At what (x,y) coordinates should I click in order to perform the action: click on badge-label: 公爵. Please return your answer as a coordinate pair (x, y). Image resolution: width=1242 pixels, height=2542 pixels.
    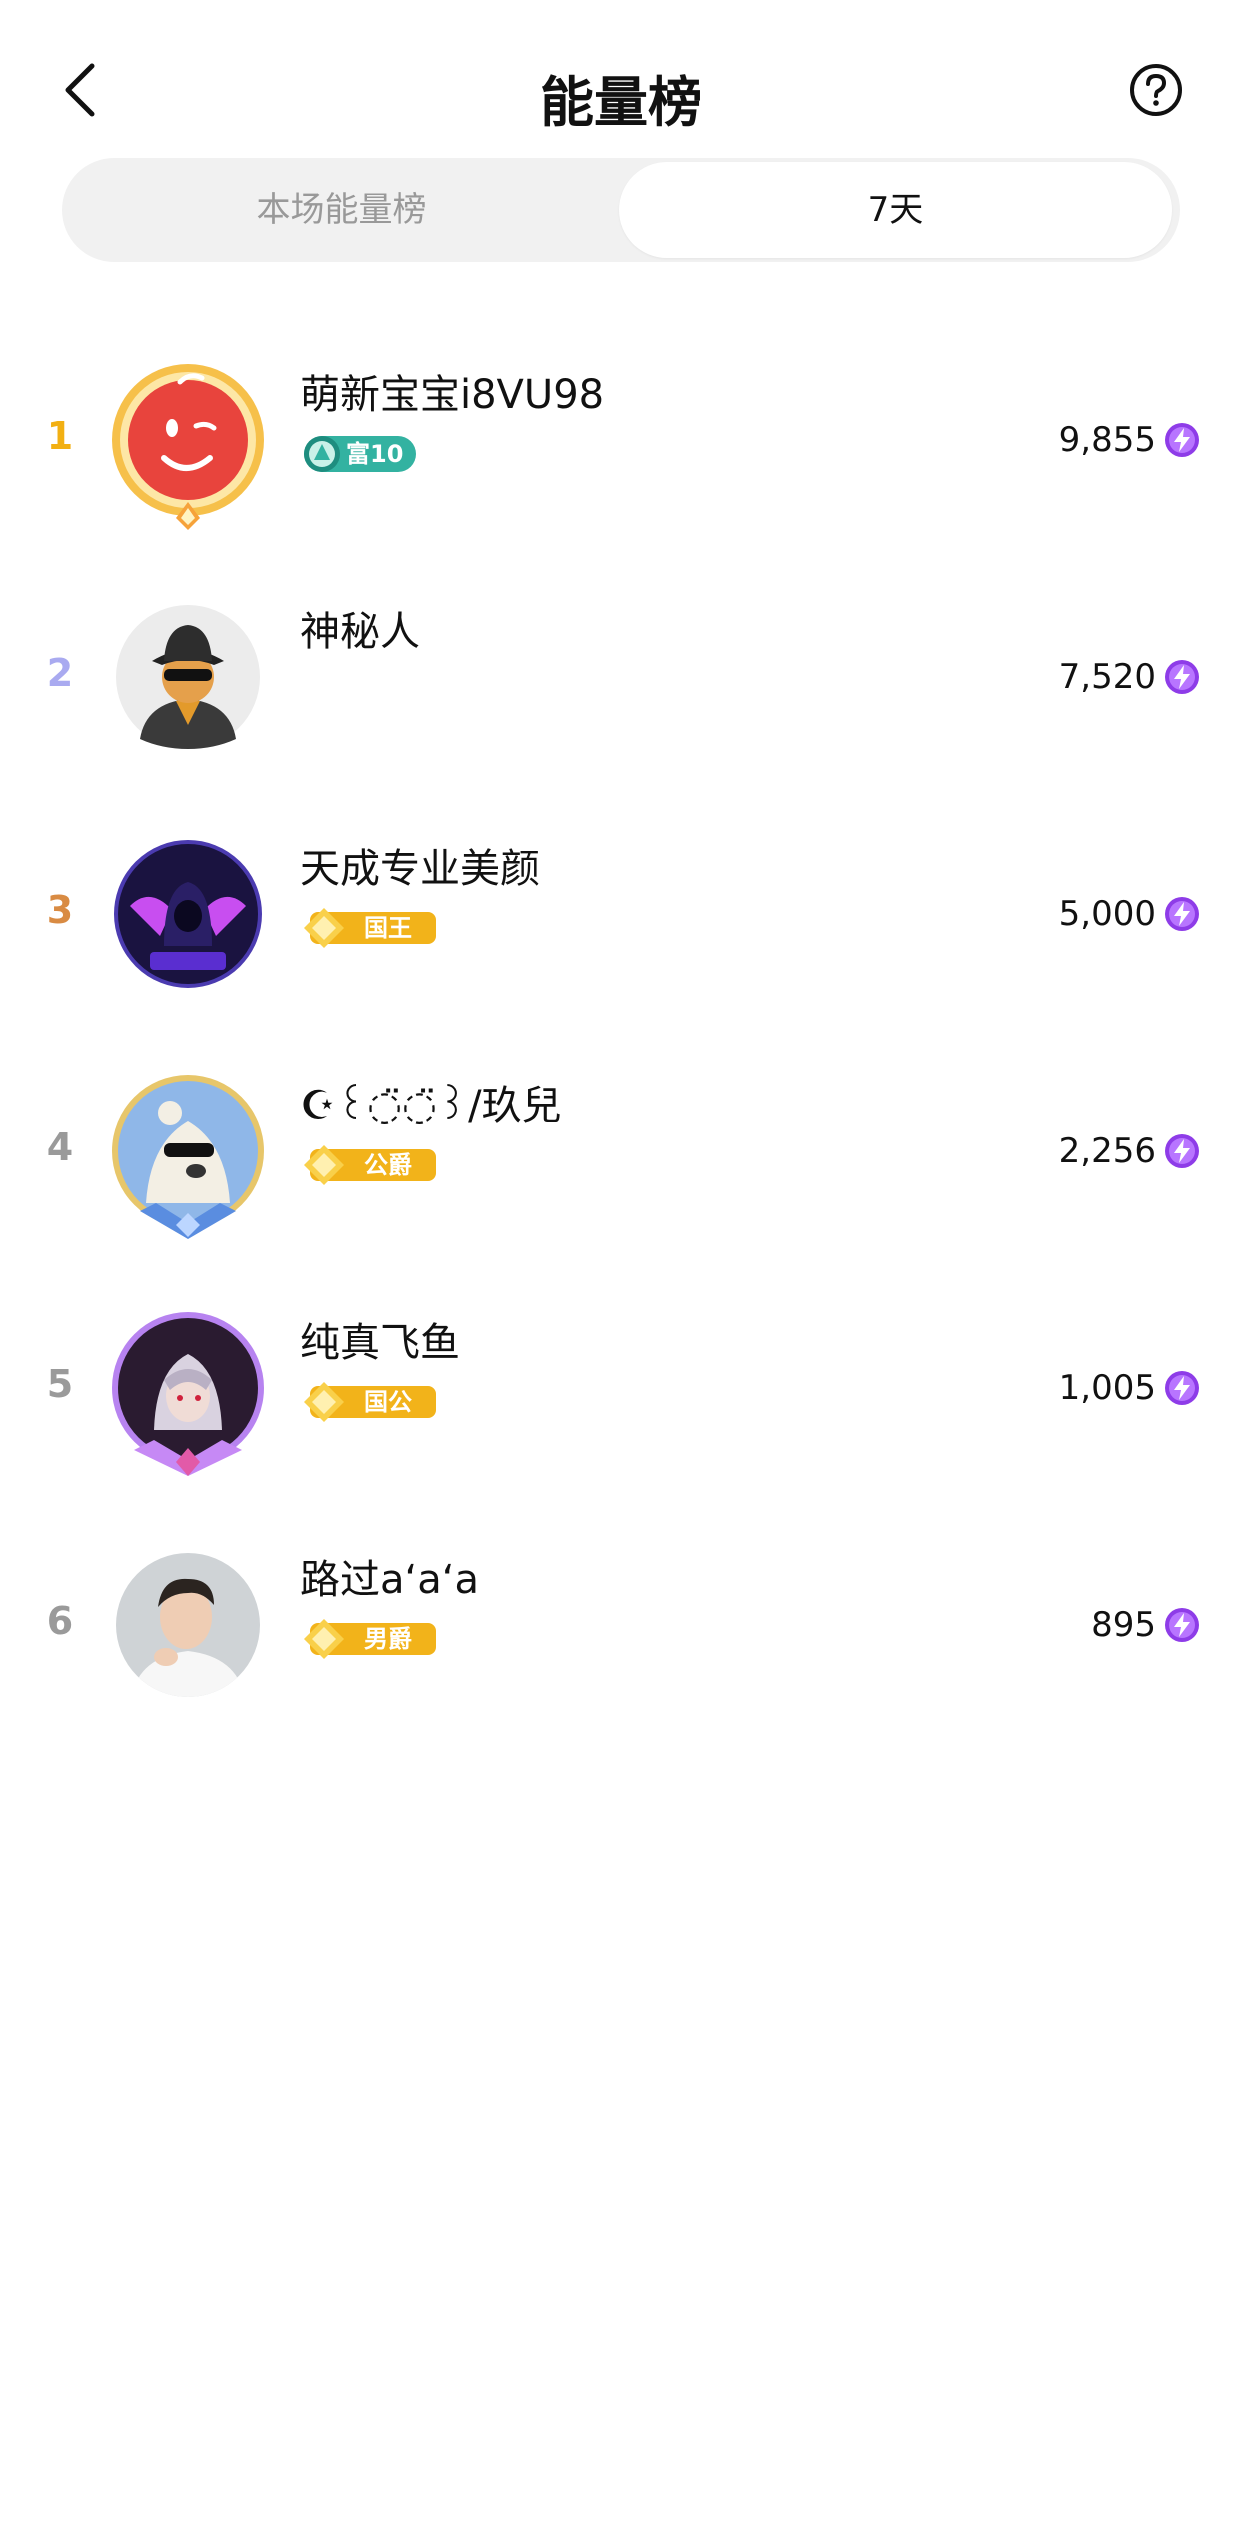
    Looking at the image, I should click on (388, 1165).